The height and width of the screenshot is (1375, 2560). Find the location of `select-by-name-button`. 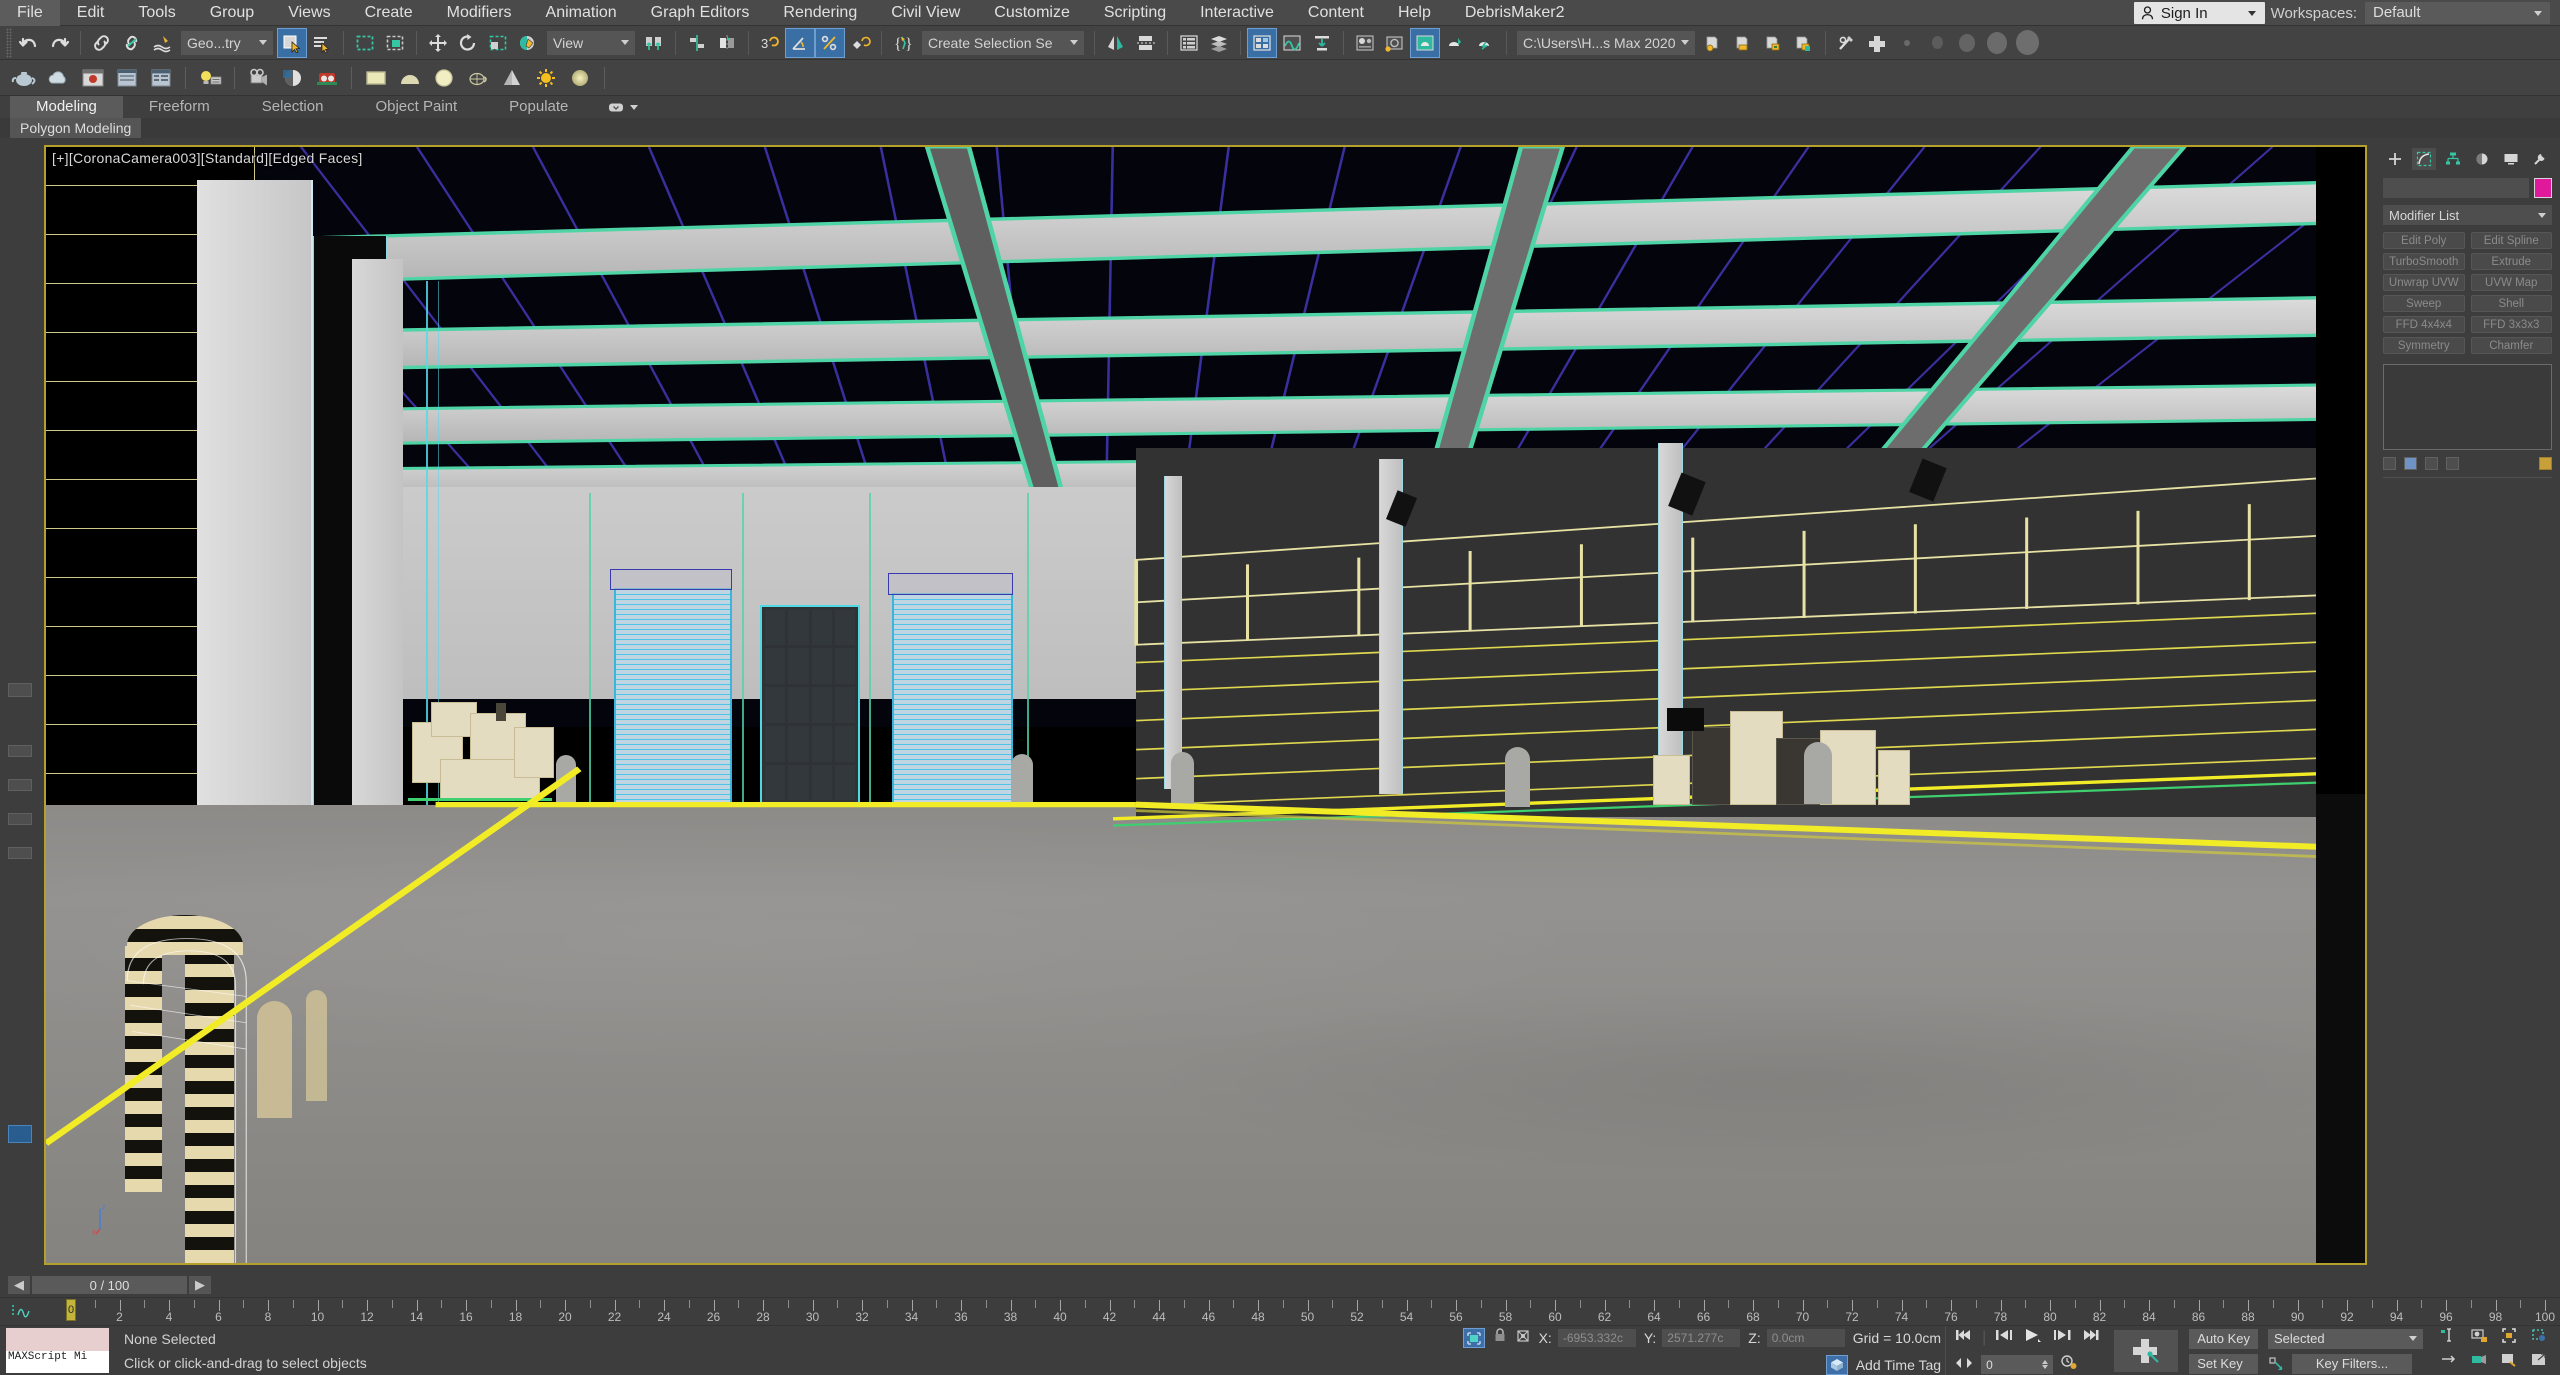

select-by-name-button is located at coordinates (322, 43).